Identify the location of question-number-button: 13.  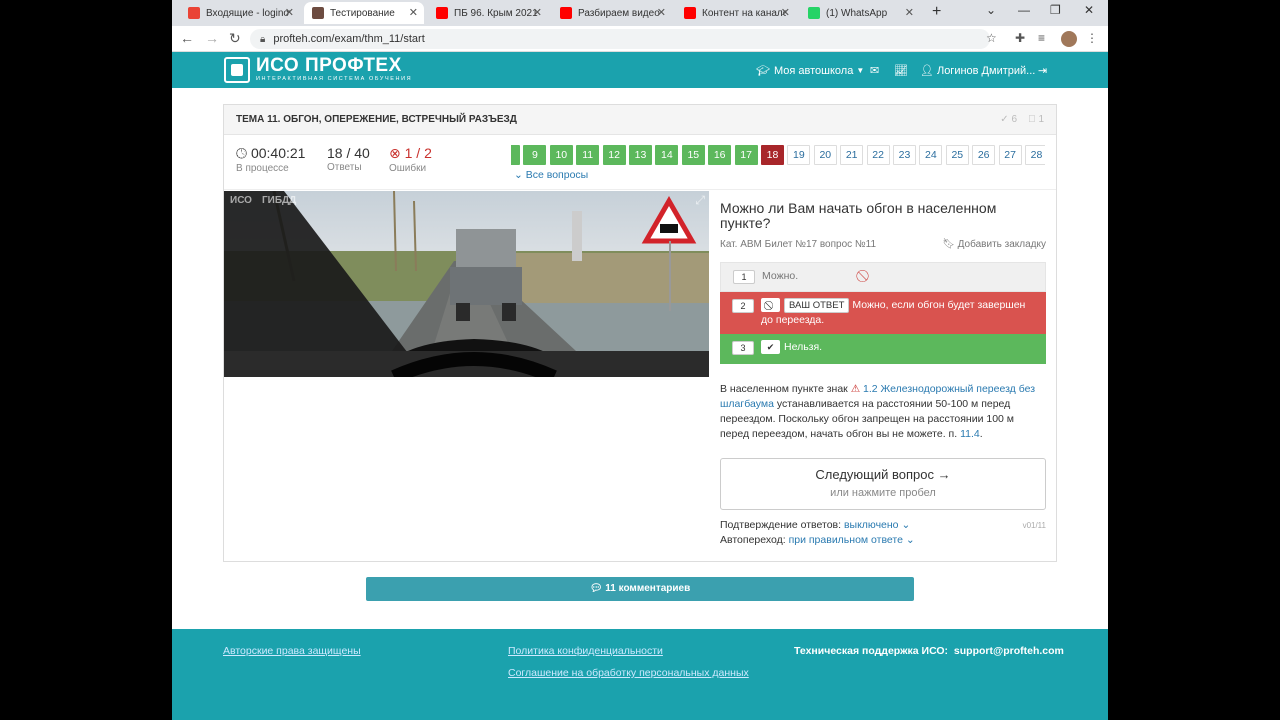
(640, 155).